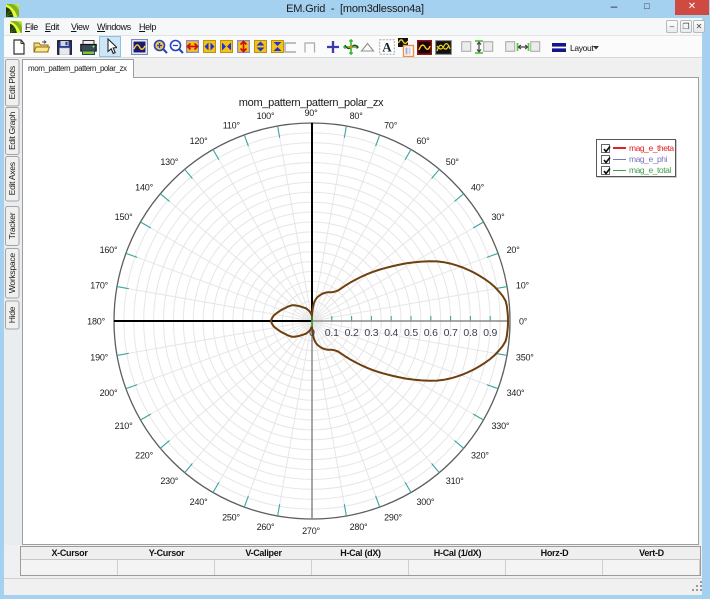 The width and height of the screenshot is (710, 599). What do you see at coordinates (451, 333) in the screenshot?
I see `svg-text: 0.7` at bounding box center [451, 333].